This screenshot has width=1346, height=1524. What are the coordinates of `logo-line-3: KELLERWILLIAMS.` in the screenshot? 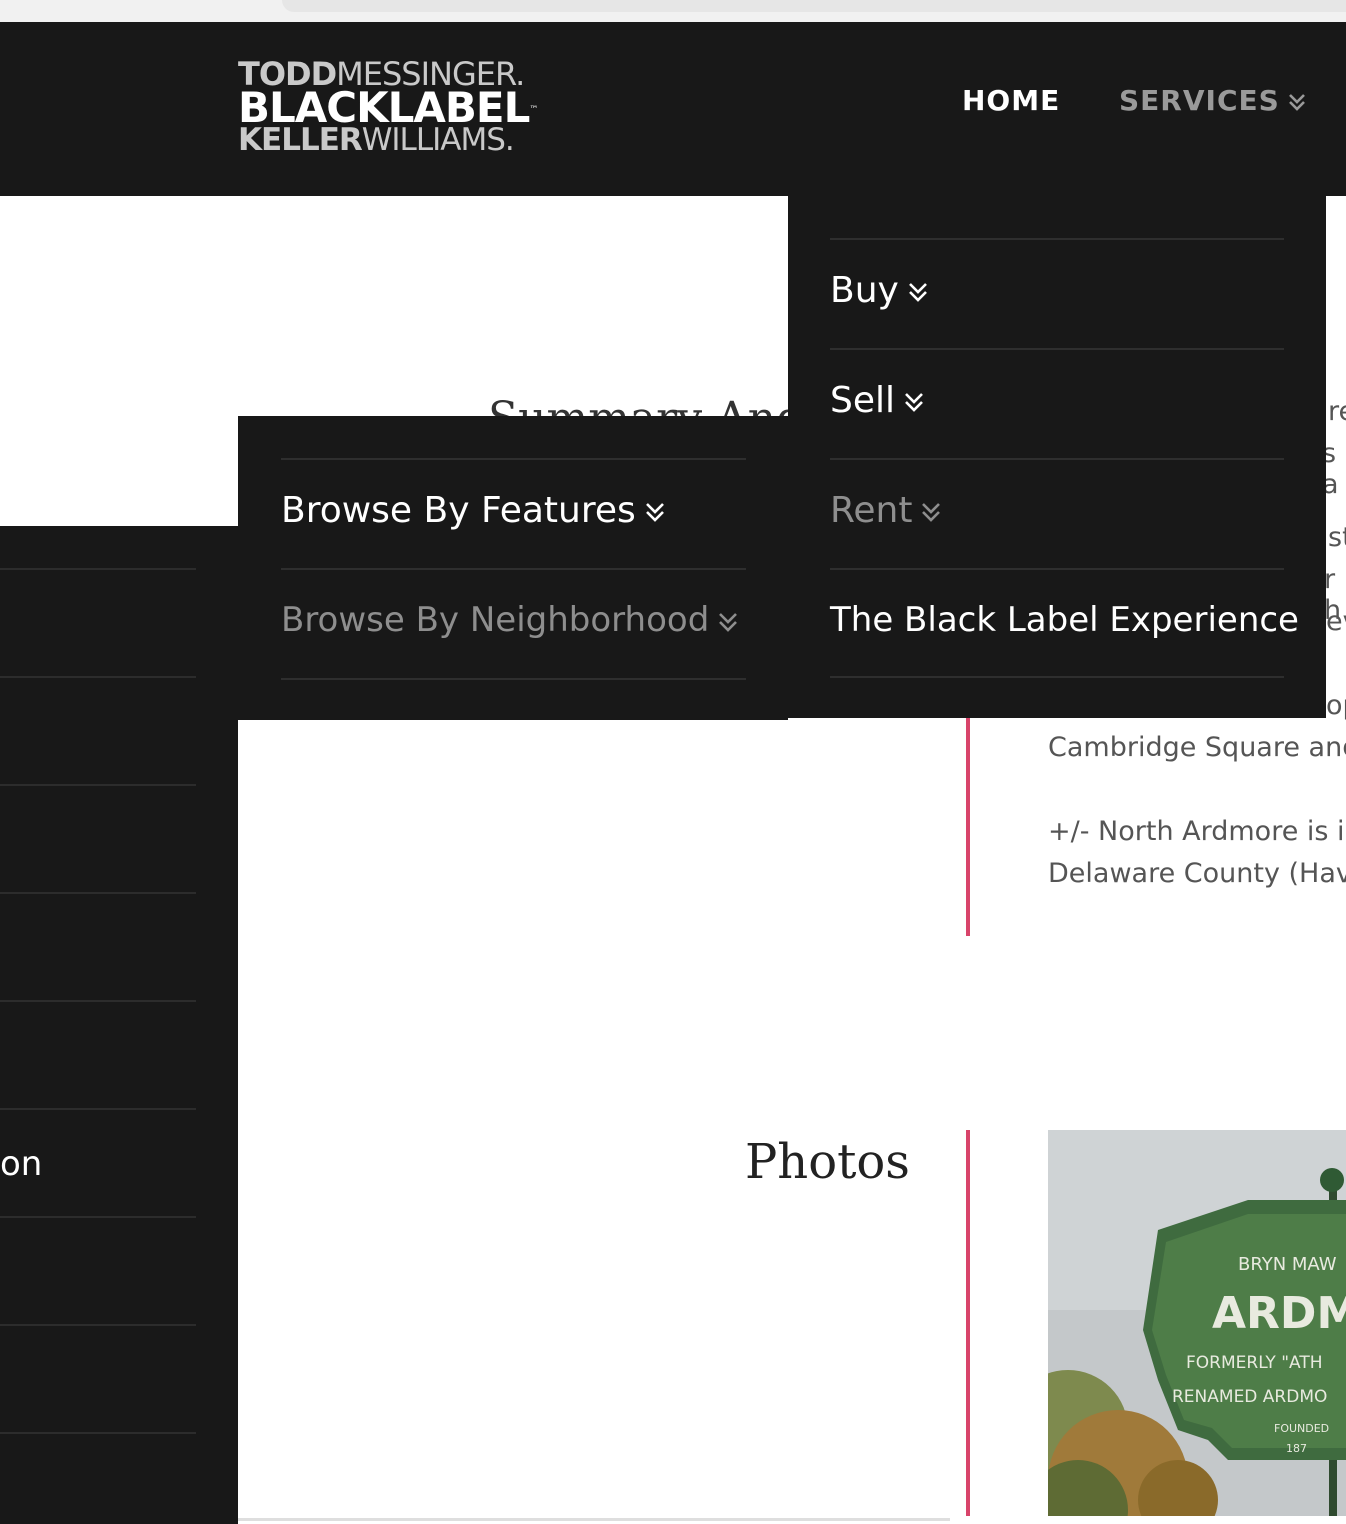 It's located at (376, 140).